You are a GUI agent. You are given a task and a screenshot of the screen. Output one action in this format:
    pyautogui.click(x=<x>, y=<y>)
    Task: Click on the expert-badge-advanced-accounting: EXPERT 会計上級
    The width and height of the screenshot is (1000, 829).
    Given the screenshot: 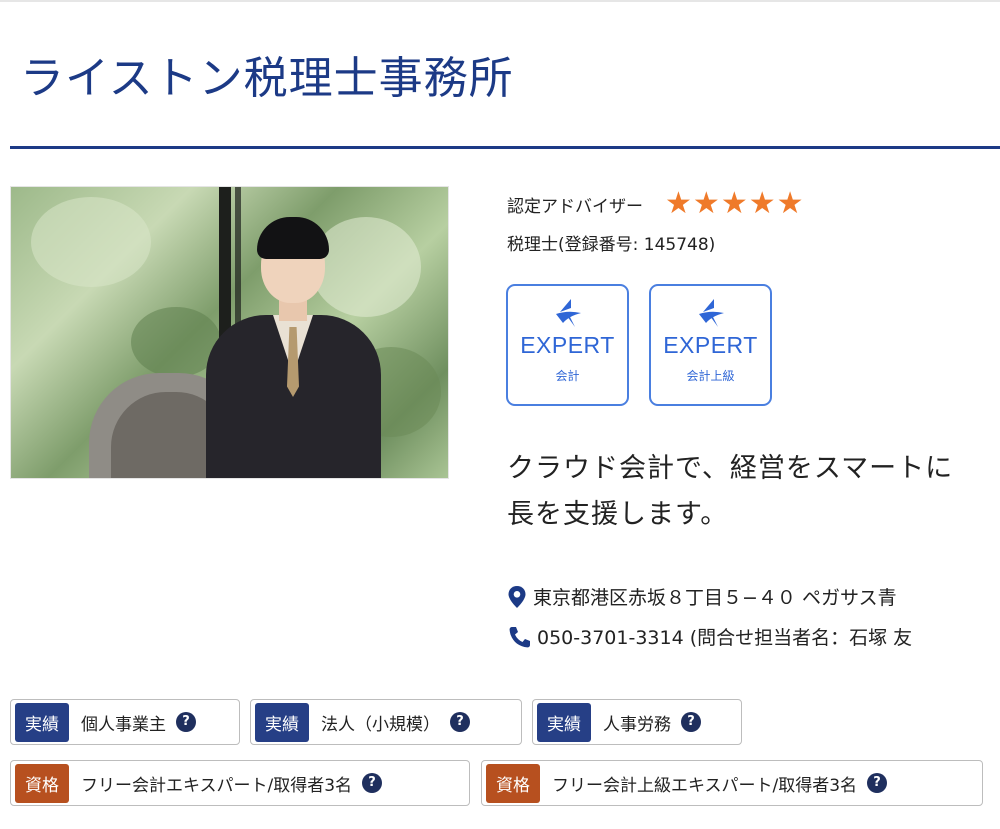 What is the action you would take?
    pyautogui.click(x=710, y=345)
    